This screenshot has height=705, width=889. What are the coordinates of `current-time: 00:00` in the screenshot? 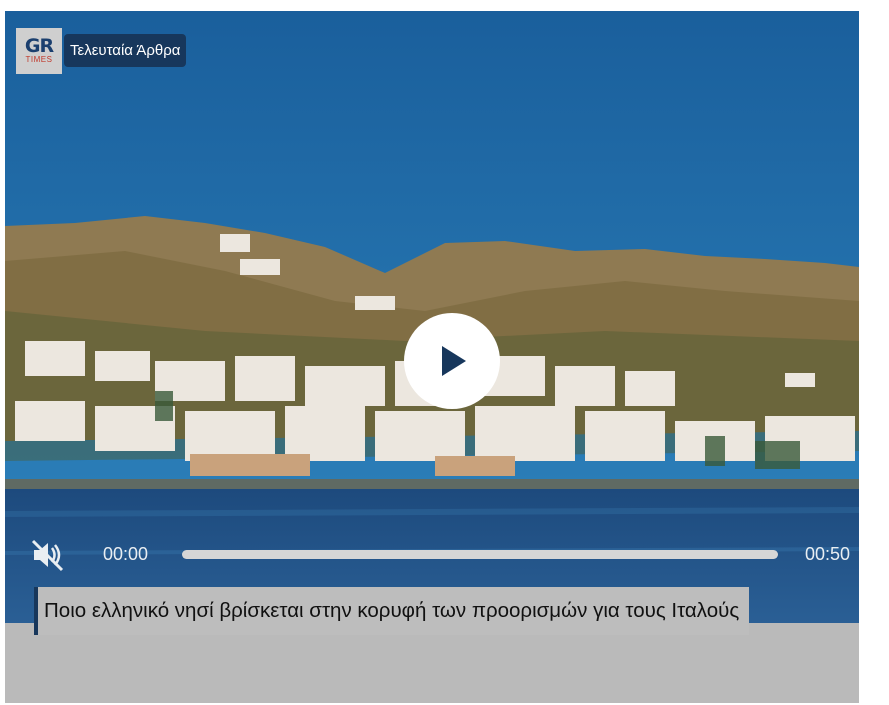 It's located at (126, 554).